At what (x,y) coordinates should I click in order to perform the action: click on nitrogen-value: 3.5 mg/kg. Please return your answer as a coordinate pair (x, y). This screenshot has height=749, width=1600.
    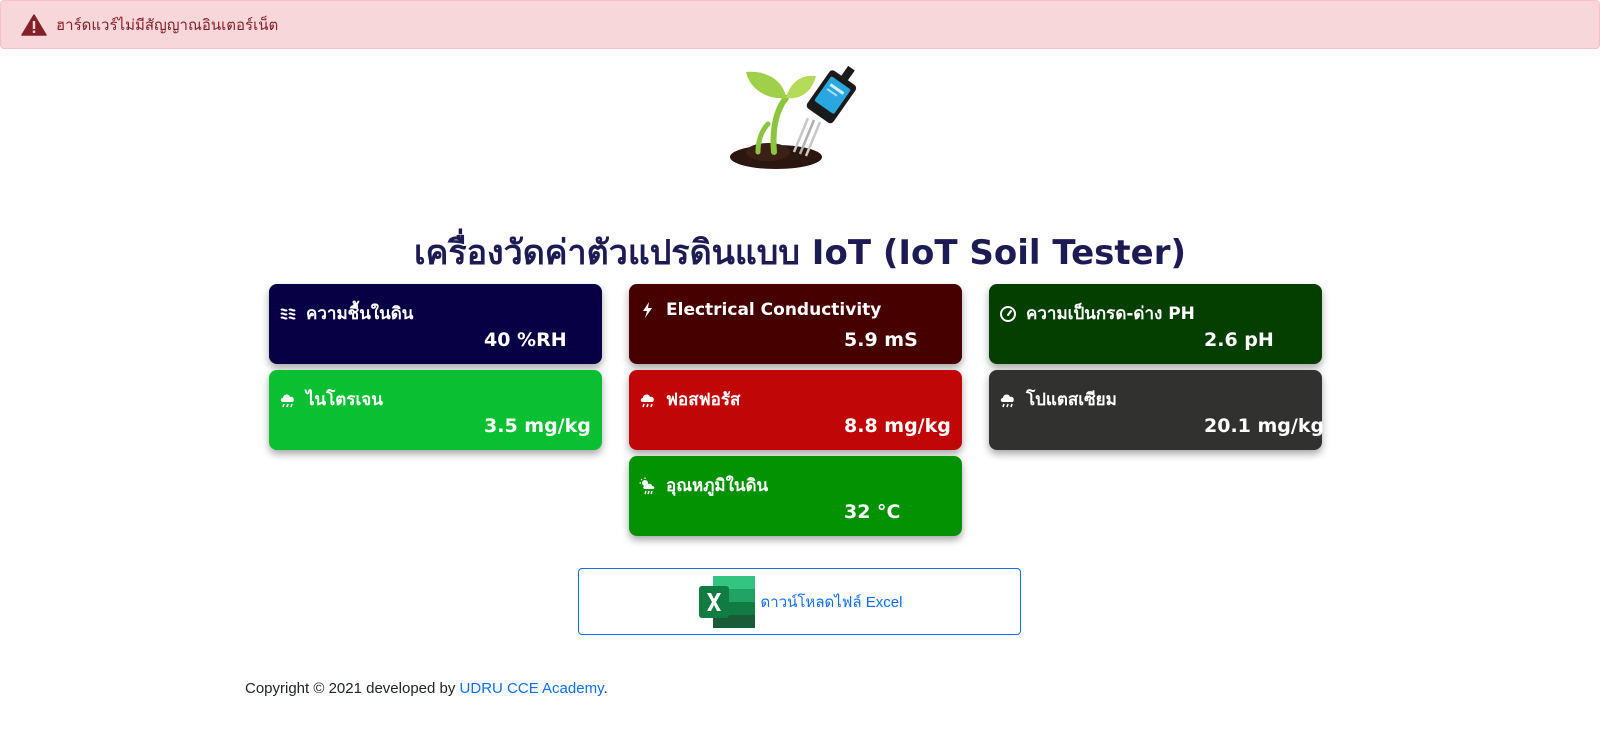
    Looking at the image, I should click on (537, 426).